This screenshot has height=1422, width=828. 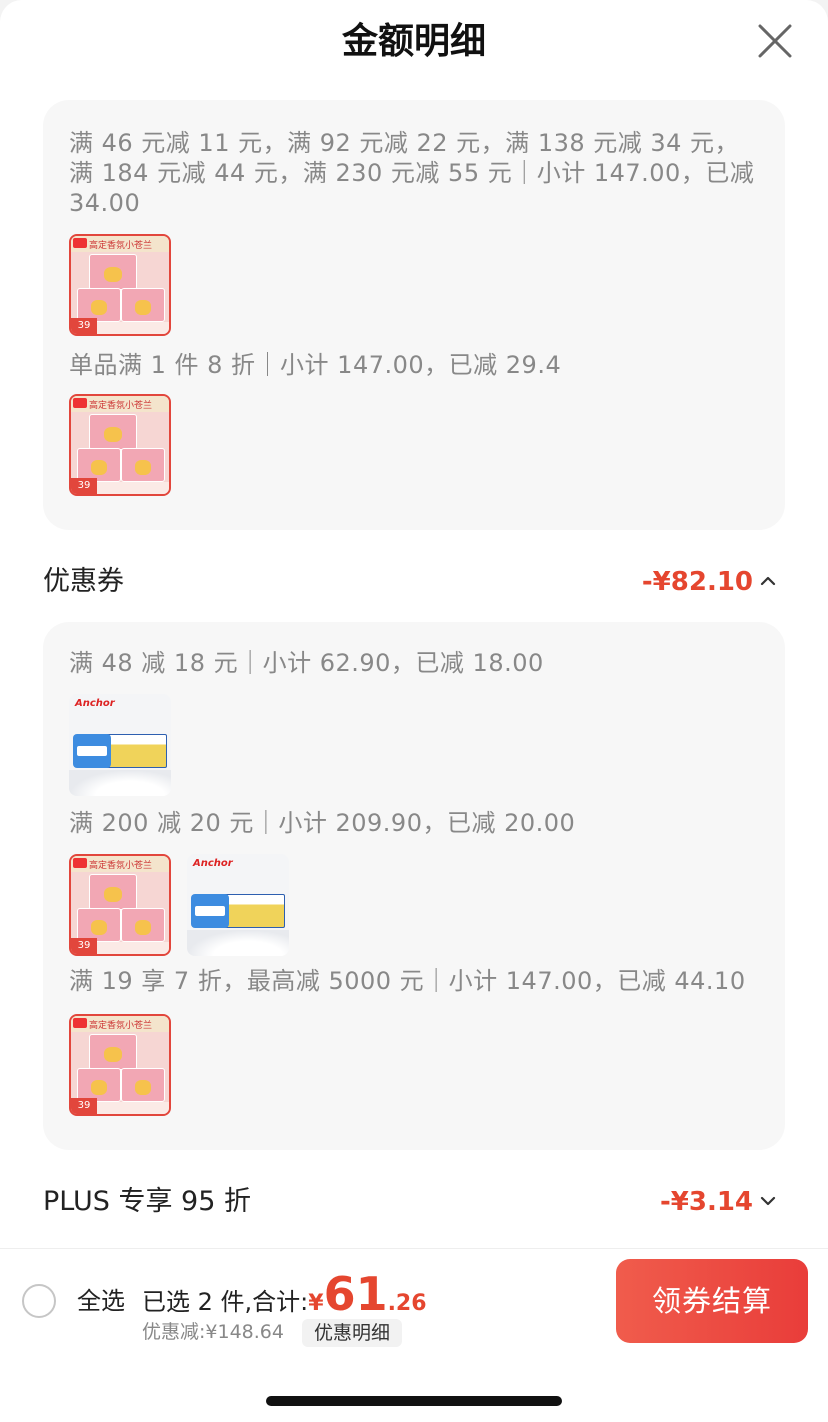 What do you see at coordinates (352, 1333) in the screenshot?
I see `discount-detail-button: 优惠明细` at bounding box center [352, 1333].